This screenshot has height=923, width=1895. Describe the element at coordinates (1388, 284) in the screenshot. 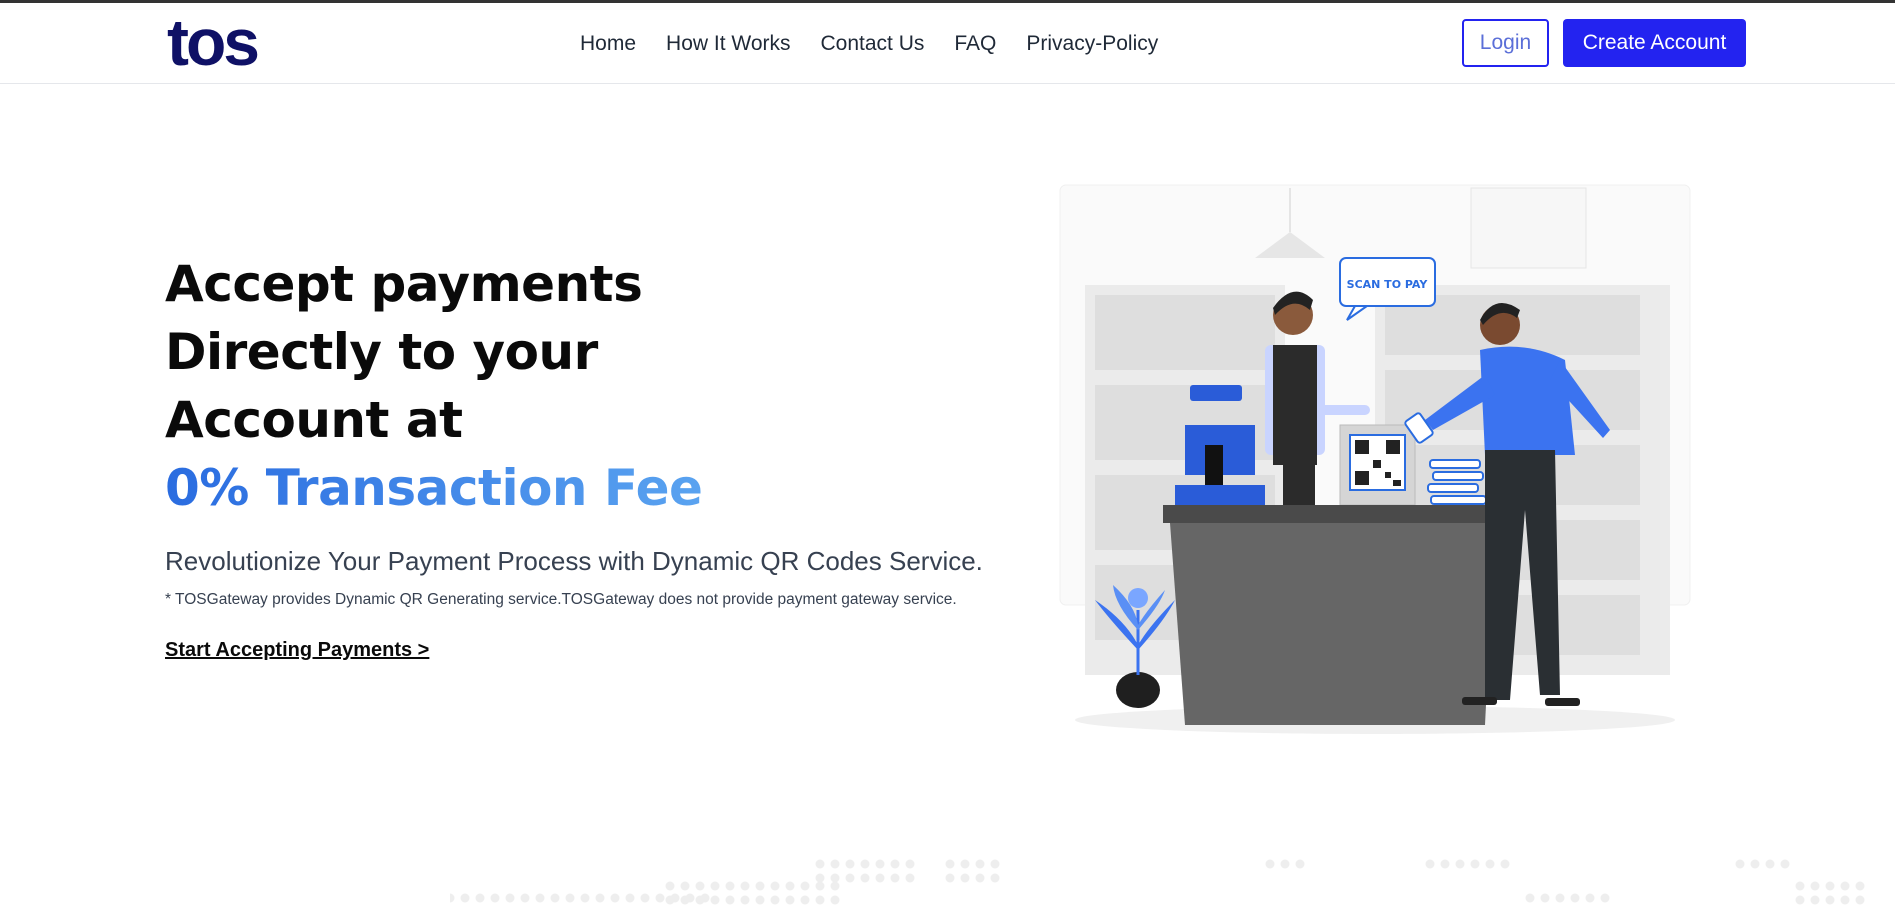

I see `scan-to-pay-text: SCAN TO PAY` at that location.